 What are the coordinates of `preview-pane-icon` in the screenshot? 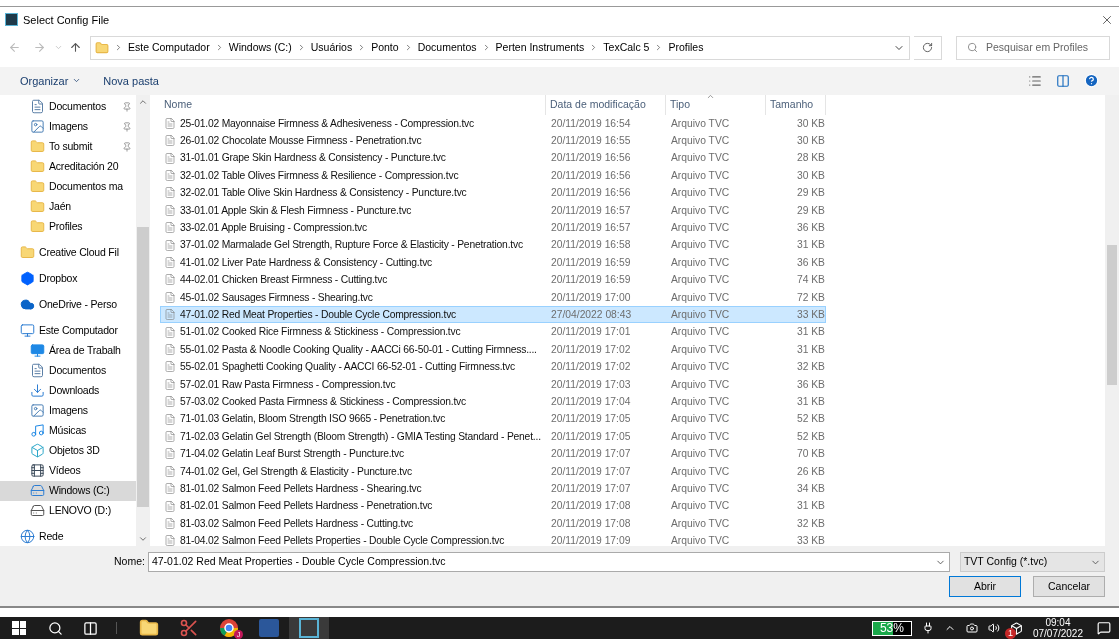 It's located at (1063, 80).